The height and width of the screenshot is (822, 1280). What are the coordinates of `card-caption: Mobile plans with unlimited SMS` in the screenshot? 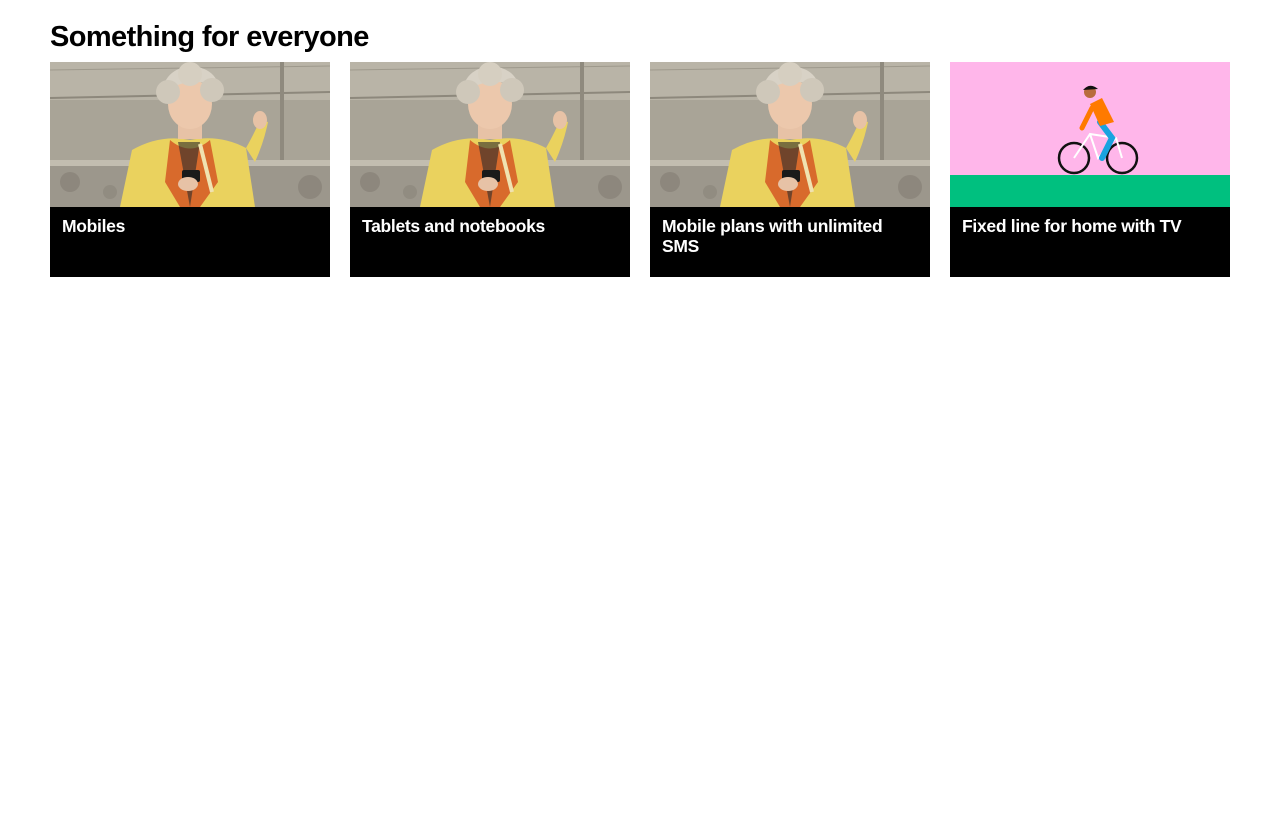 It's located at (790, 242).